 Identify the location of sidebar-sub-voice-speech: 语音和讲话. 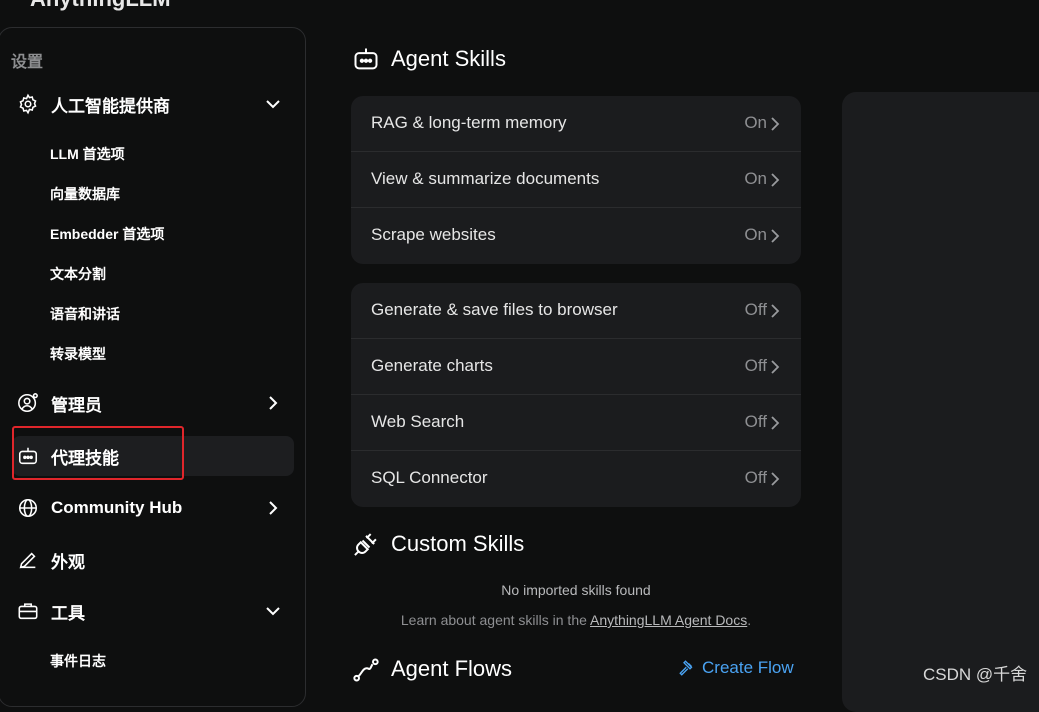
(85, 314).